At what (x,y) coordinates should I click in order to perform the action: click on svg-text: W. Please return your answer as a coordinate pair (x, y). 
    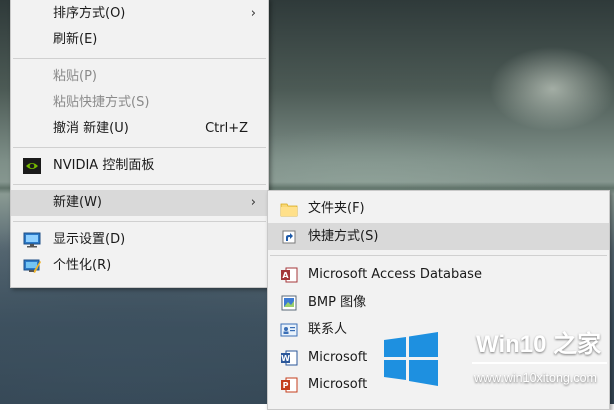
    Looking at the image, I should click on (285, 358).